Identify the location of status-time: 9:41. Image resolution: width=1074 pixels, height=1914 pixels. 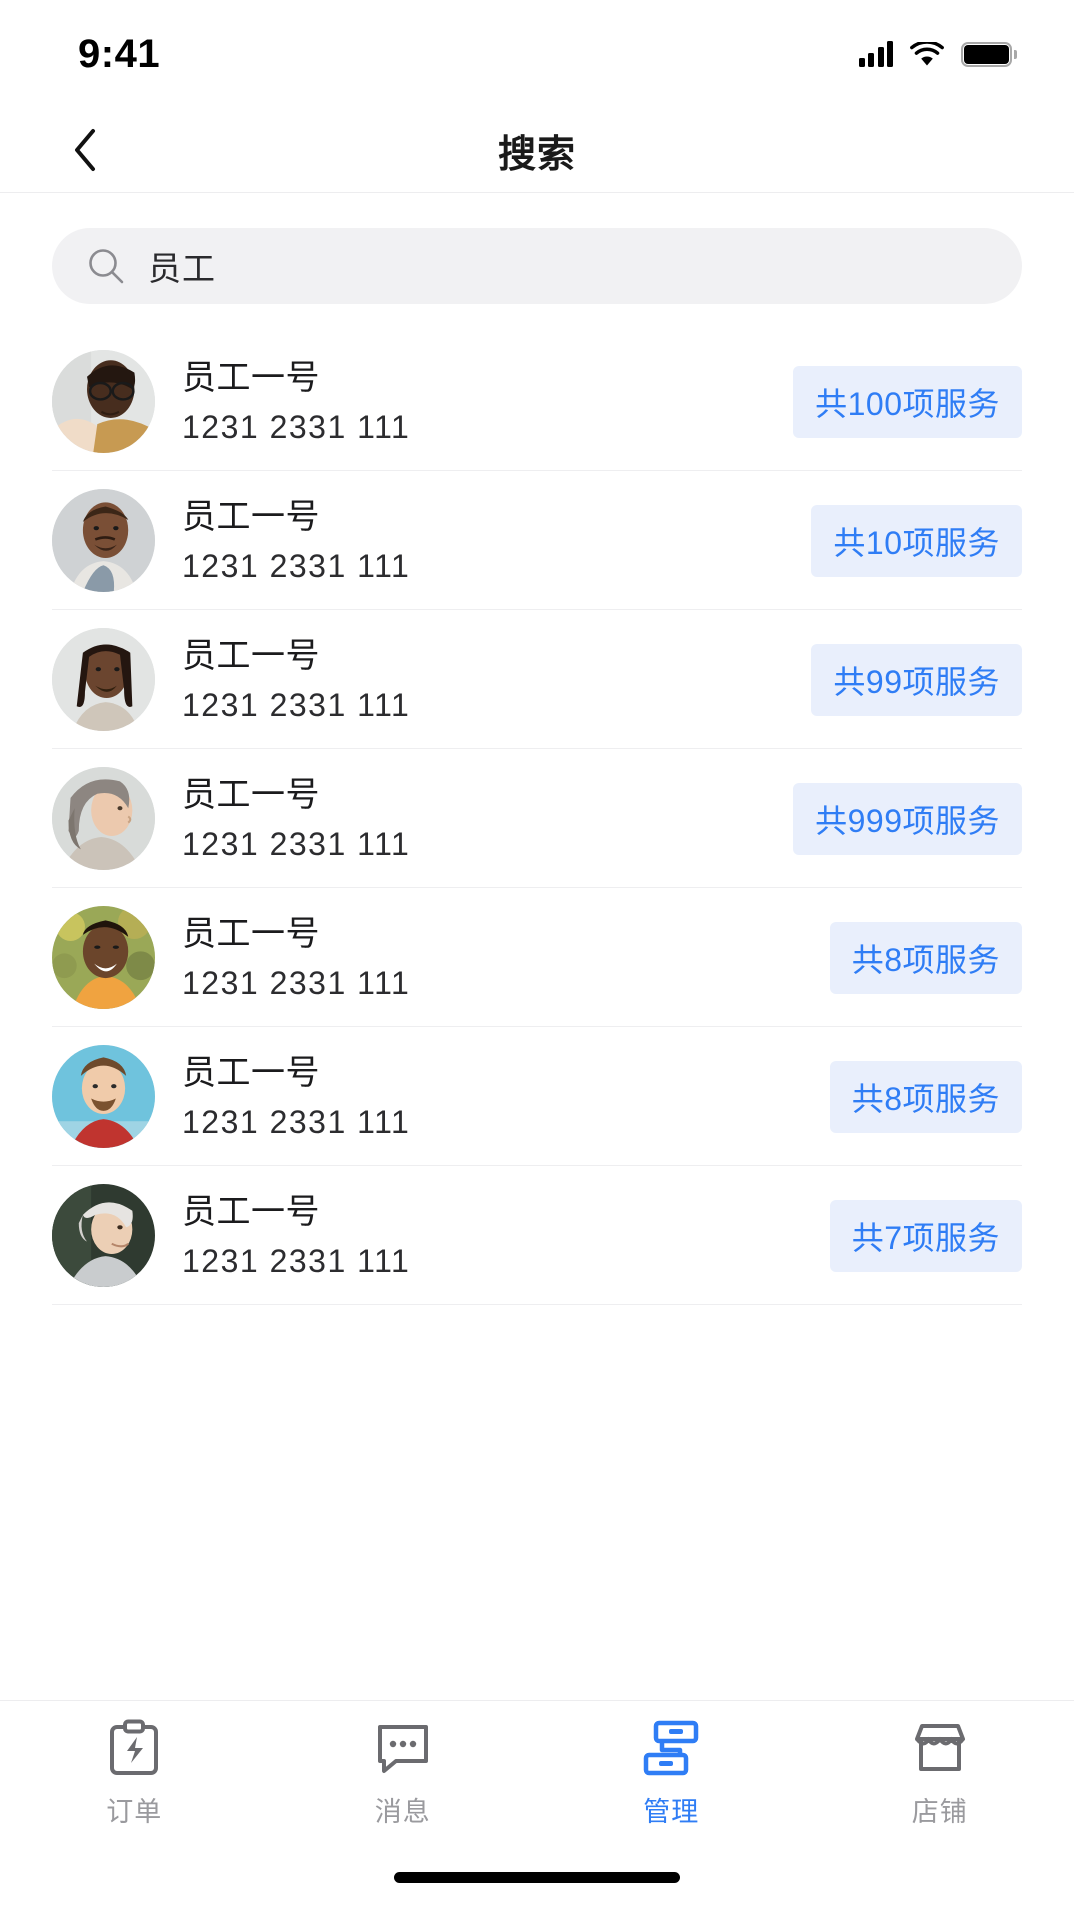
(119, 53).